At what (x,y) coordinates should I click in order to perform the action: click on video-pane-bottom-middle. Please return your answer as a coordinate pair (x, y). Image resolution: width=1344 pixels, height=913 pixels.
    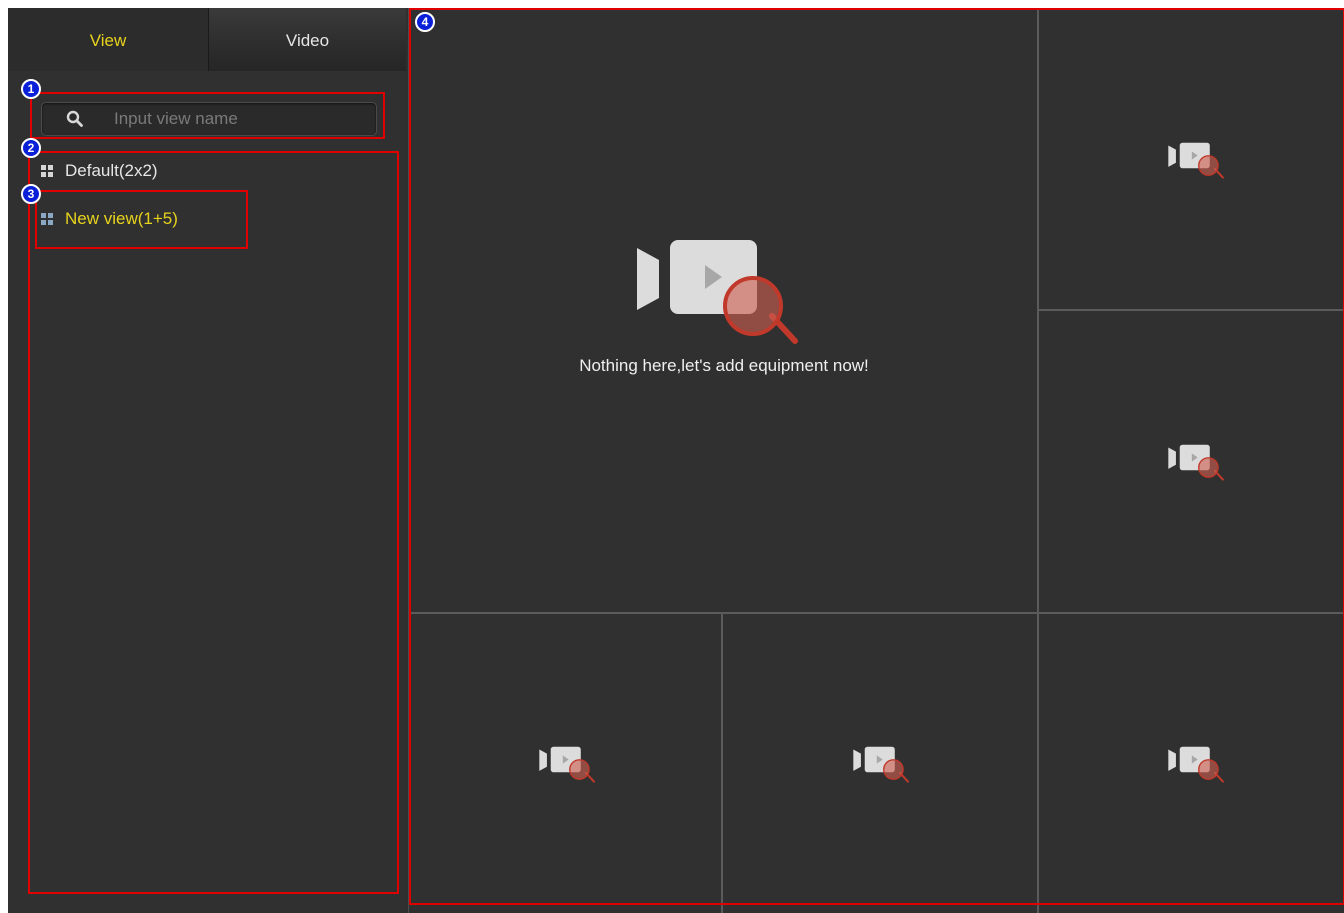
    Looking at the image, I should click on (880, 763).